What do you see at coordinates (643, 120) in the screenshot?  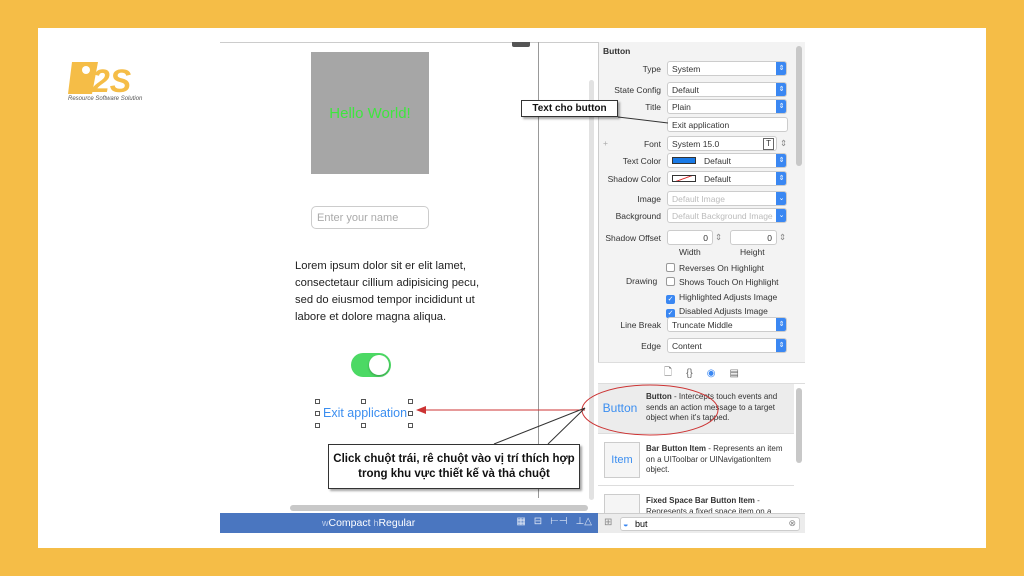 I see `title-callout-pointer` at bounding box center [643, 120].